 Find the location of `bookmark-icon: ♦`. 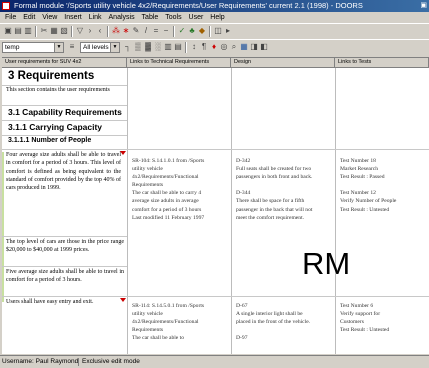

bookmark-icon: ♦ is located at coordinates (214, 47).